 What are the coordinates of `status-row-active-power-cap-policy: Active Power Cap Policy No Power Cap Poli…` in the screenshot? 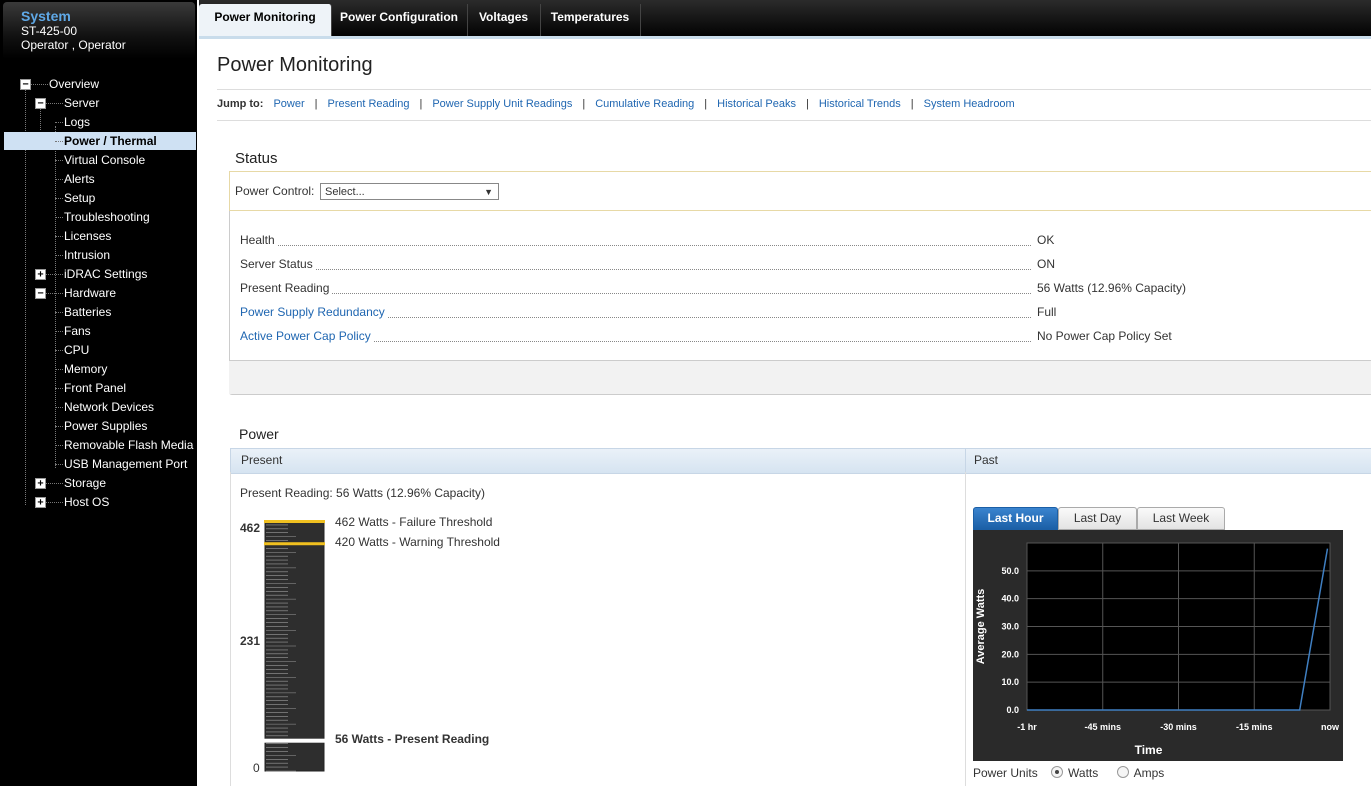 It's located at (802, 337).